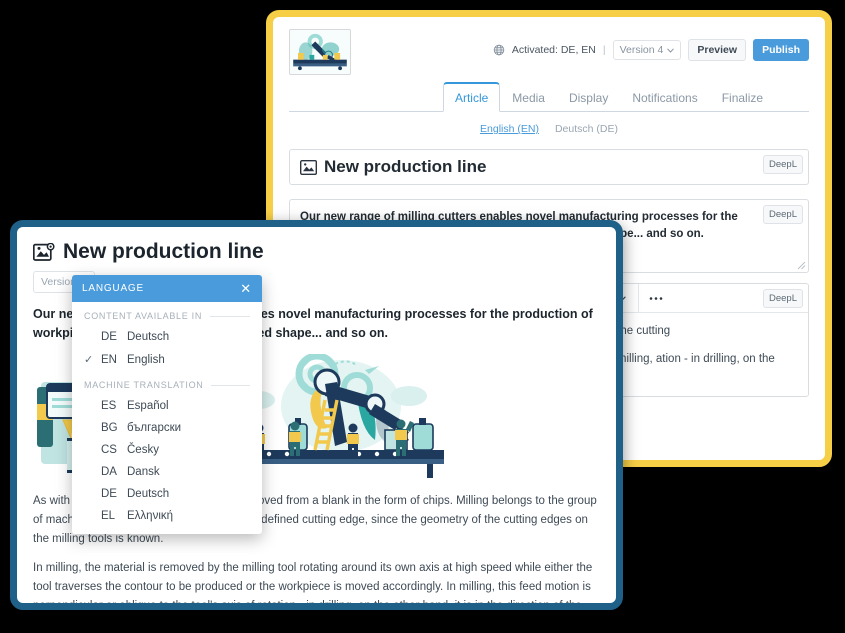 This screenshot has width=845, height=633. I want to click on tab-article: Article, so click(471, 97).